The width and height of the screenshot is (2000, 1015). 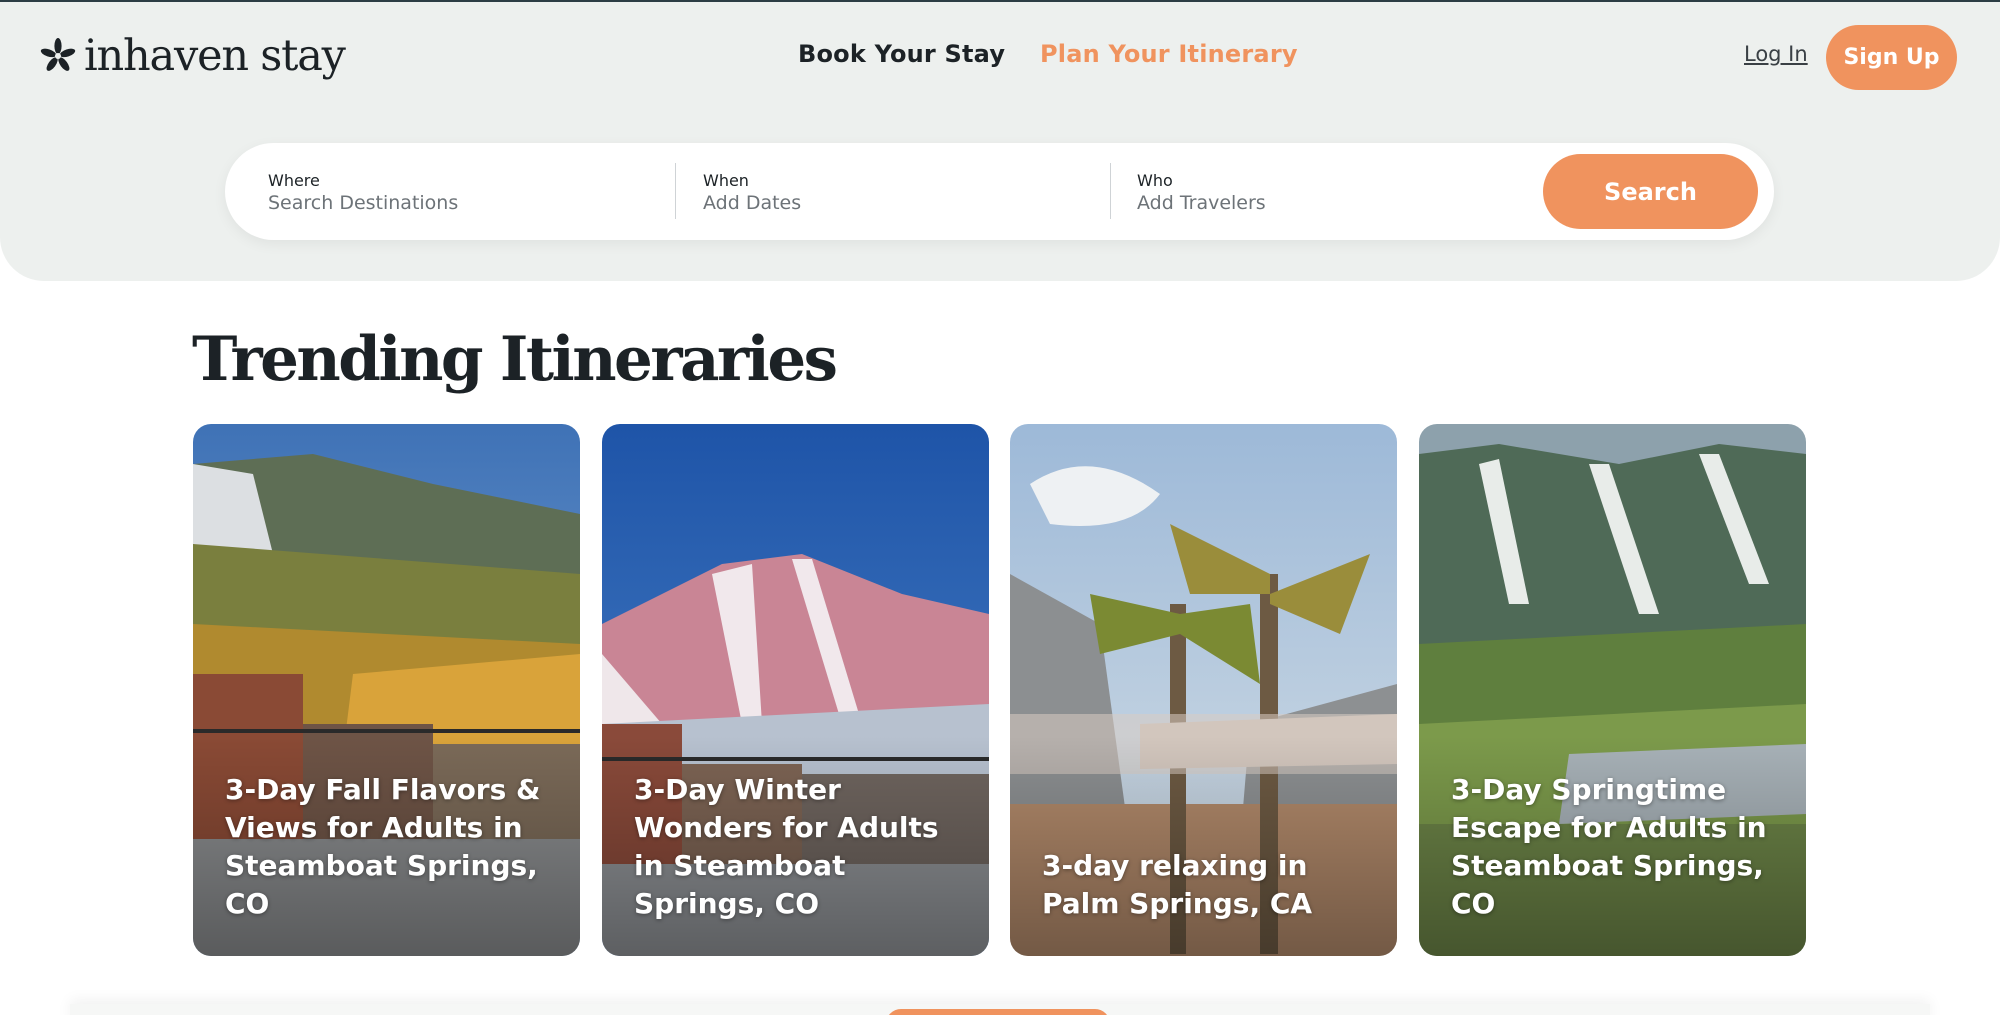 I want to click on who-input: Add Travelers, so click(x=1201, y=203).